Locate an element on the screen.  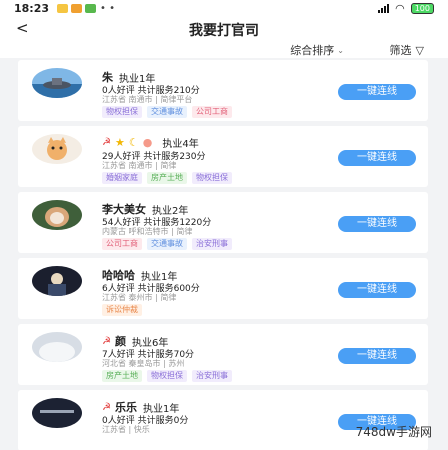
practice-tag: 诉讼仲裁 is located at coordinates (122, 310).